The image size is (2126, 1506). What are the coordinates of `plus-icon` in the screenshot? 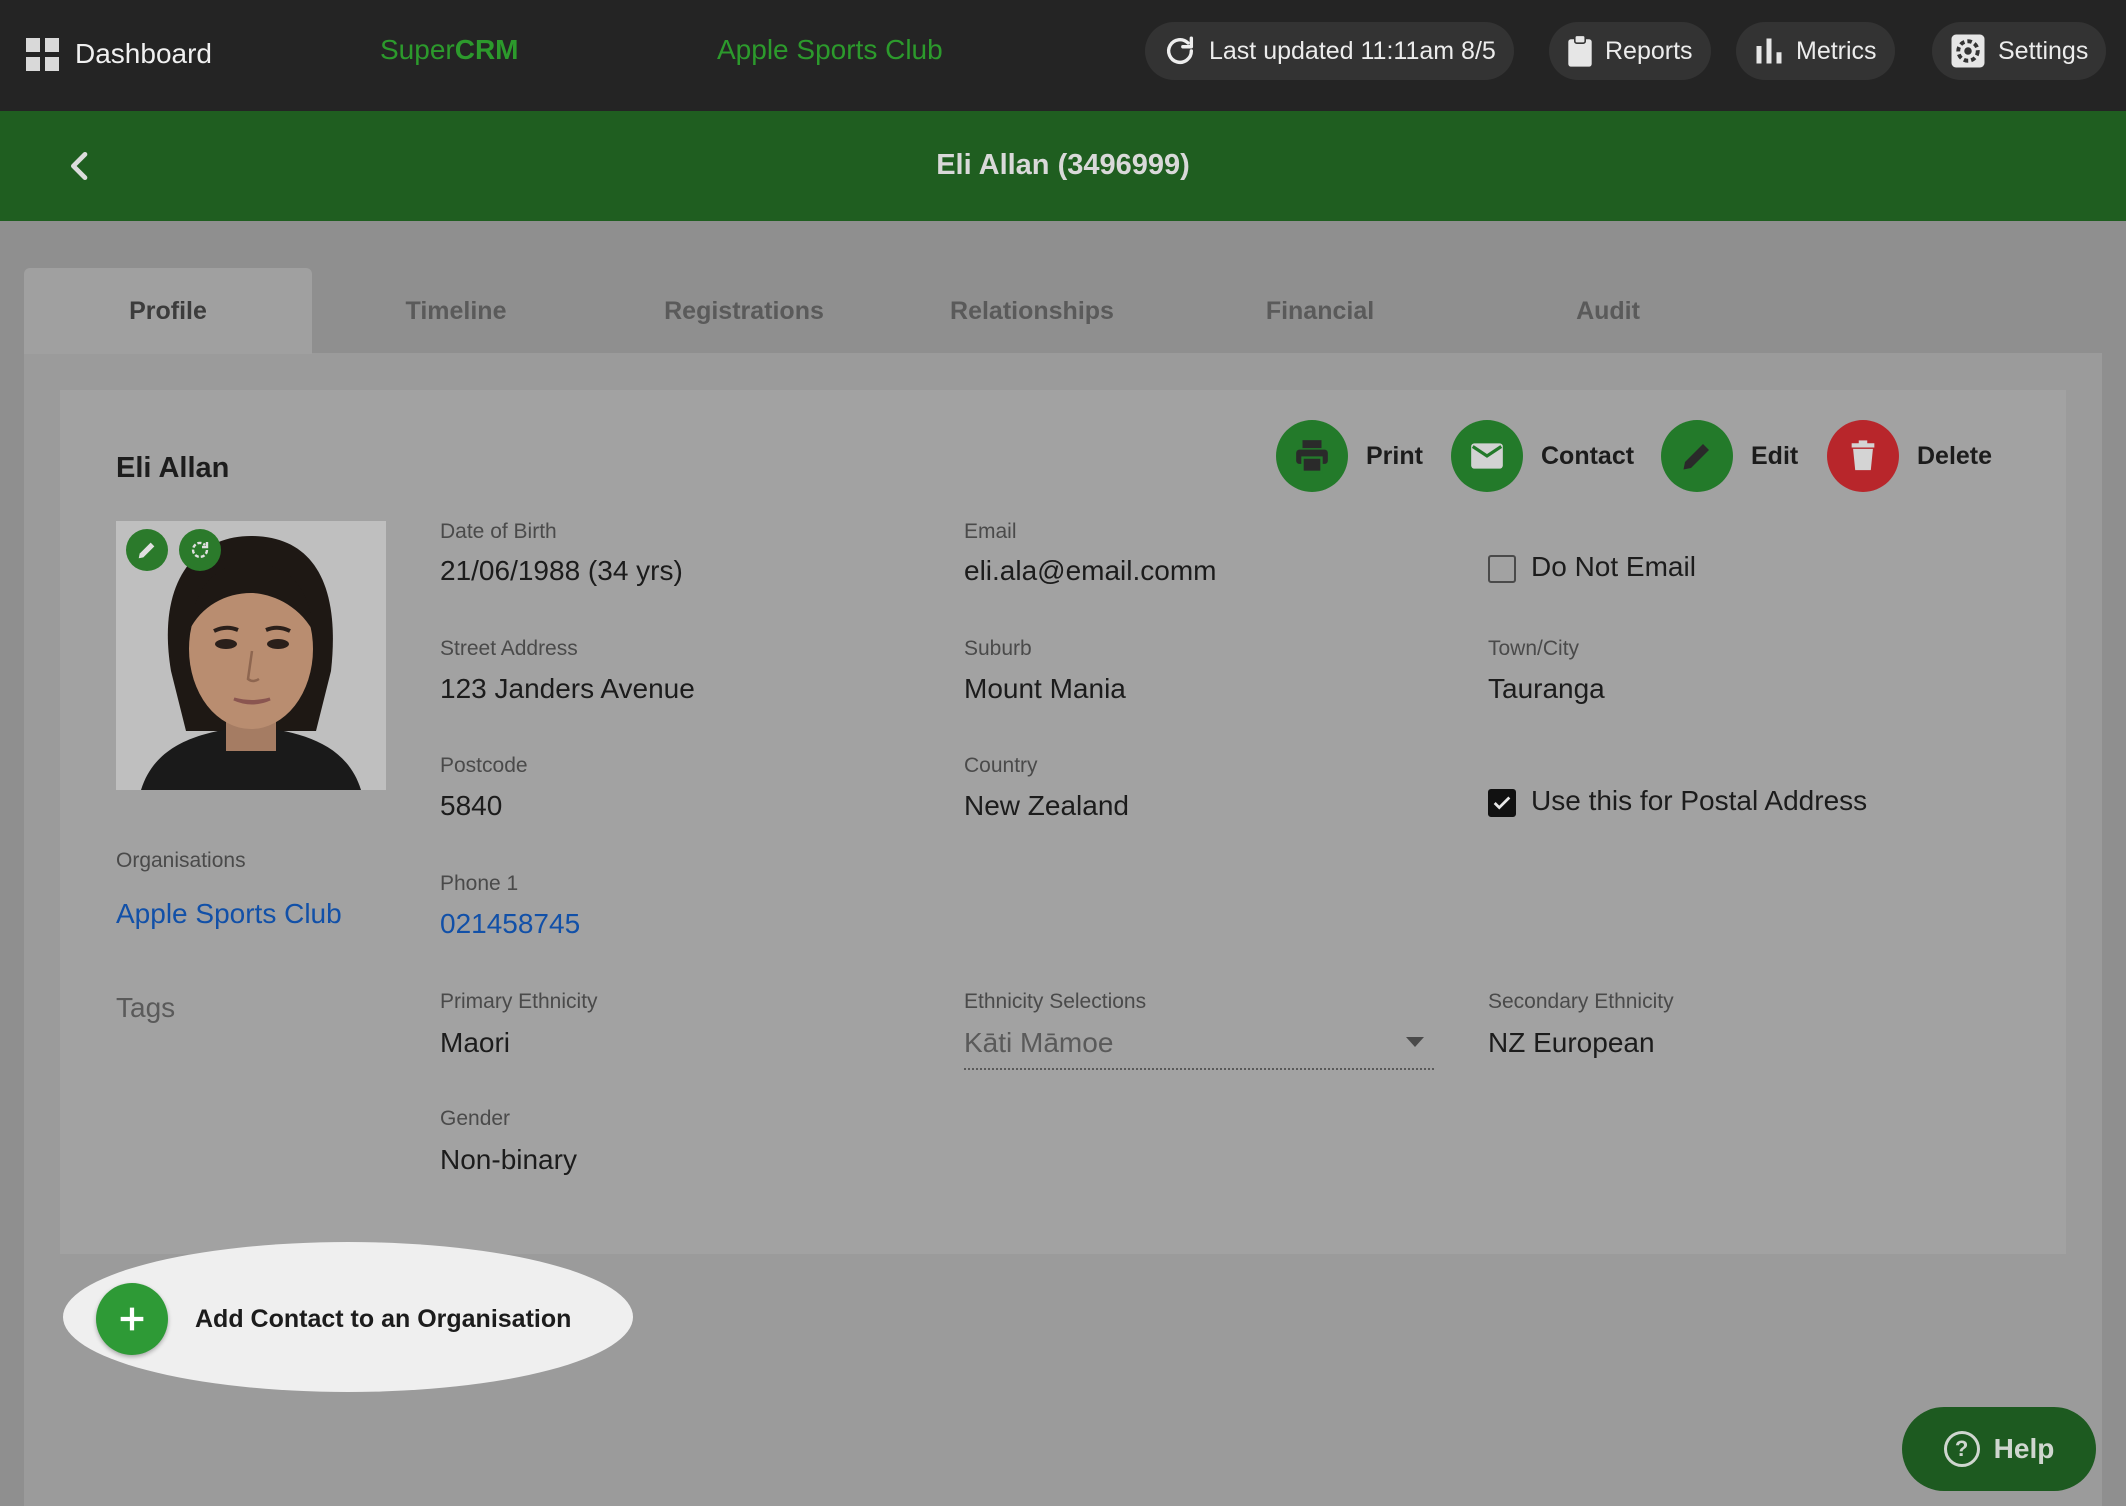 It's located at (132, 1319).